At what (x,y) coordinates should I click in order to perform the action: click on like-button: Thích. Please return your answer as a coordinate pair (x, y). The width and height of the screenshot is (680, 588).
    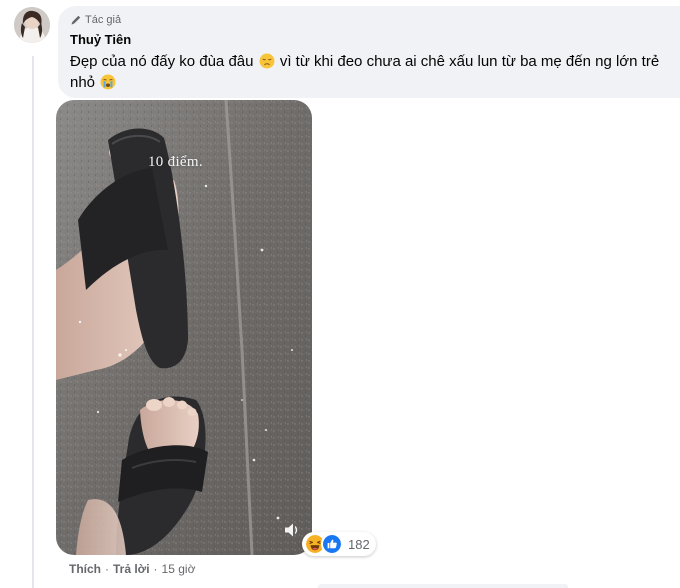
    Looking at the image, I should click on (85, 569).